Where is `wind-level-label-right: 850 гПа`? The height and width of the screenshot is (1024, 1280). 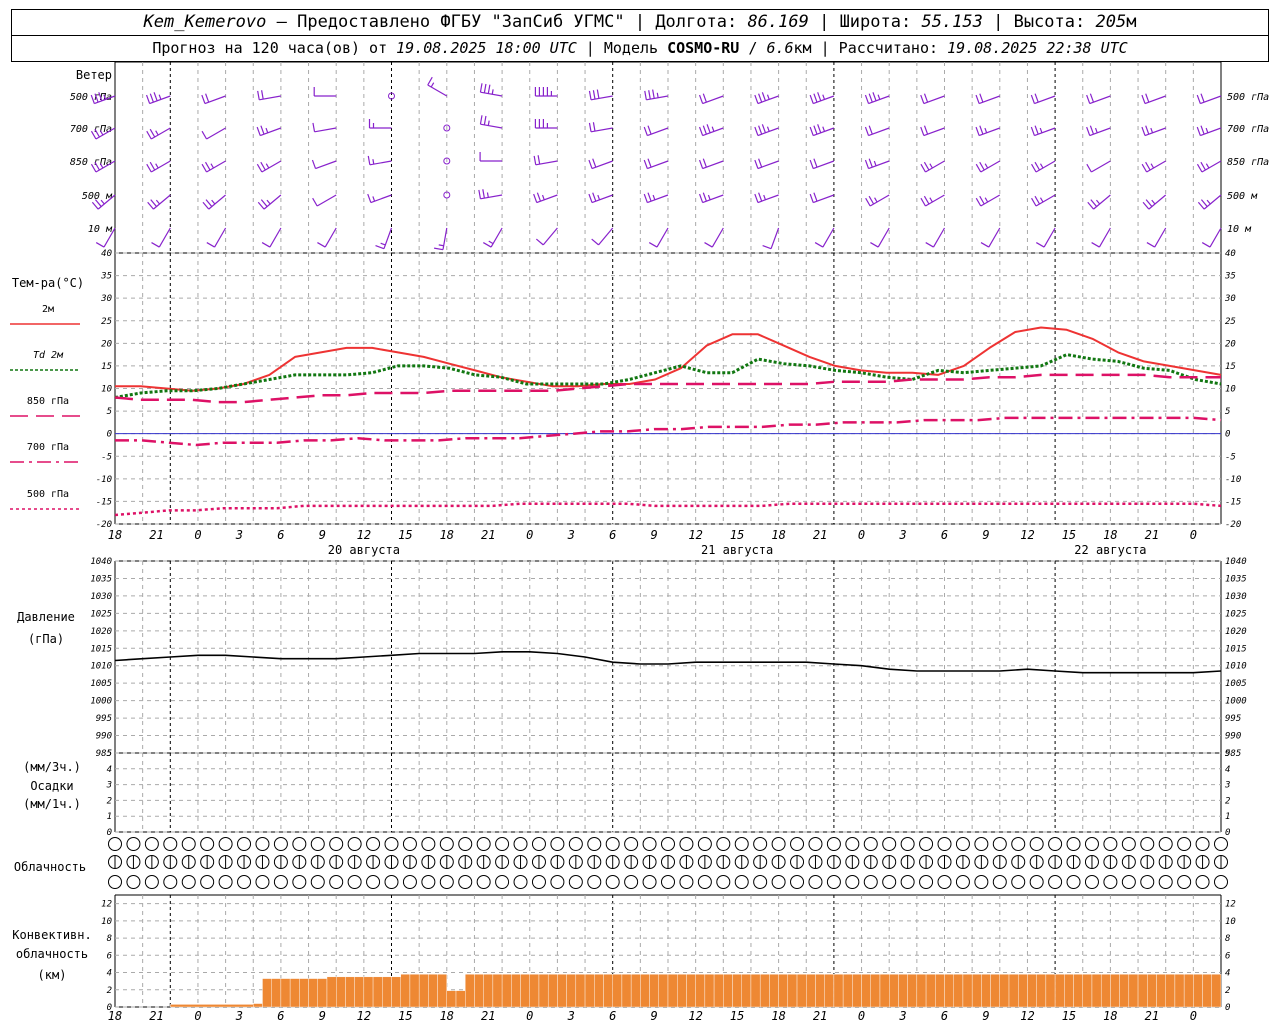 wind-level-label-right: 850 гПа is located at coordinates (1248, 162).